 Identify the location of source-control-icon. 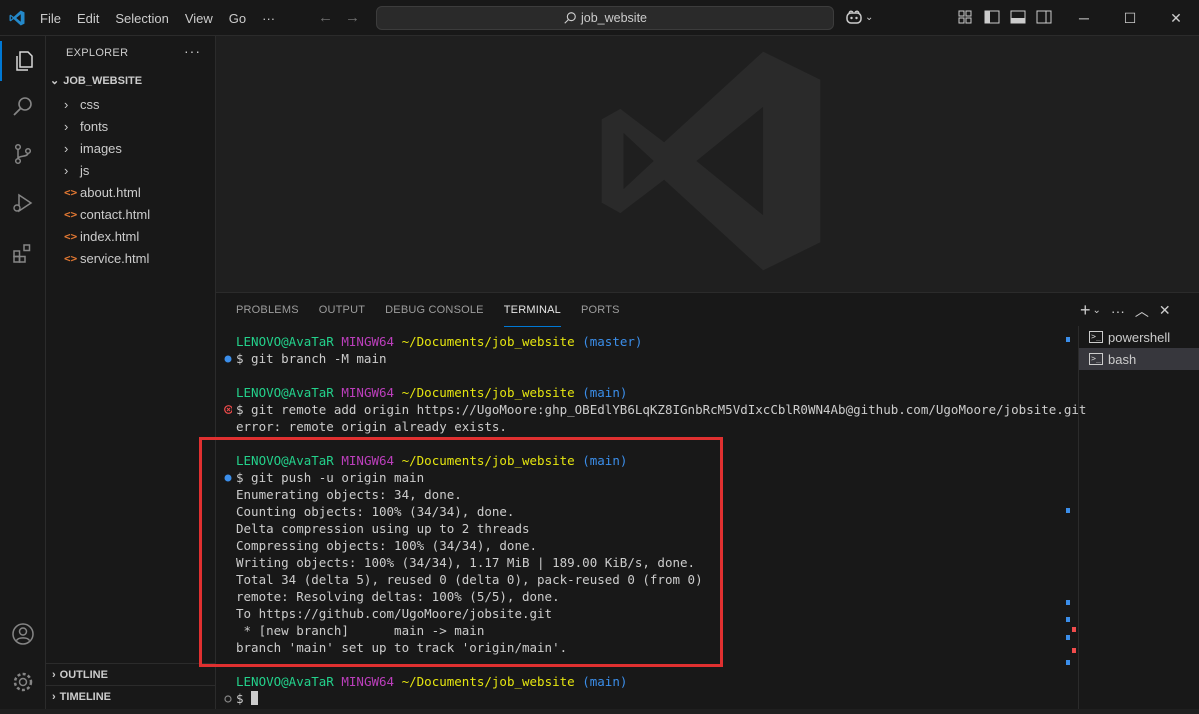
(23, 154).